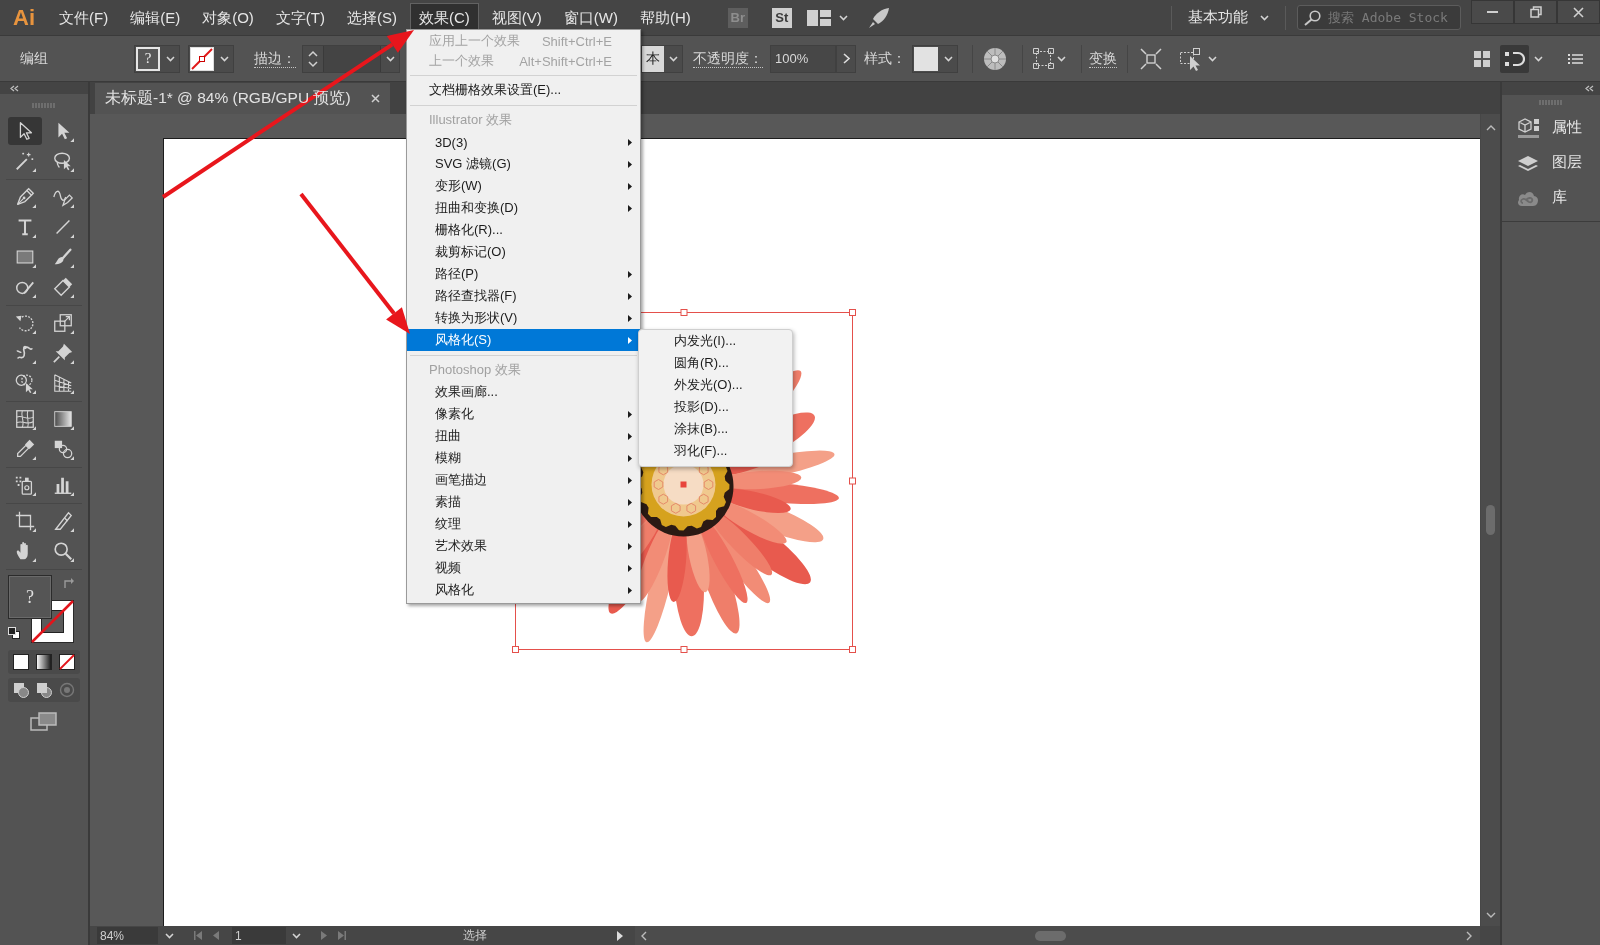 Image resolution: width=1600 pixels, height=945 pixels. I want to click on minimize-button, so click(1492, 12).